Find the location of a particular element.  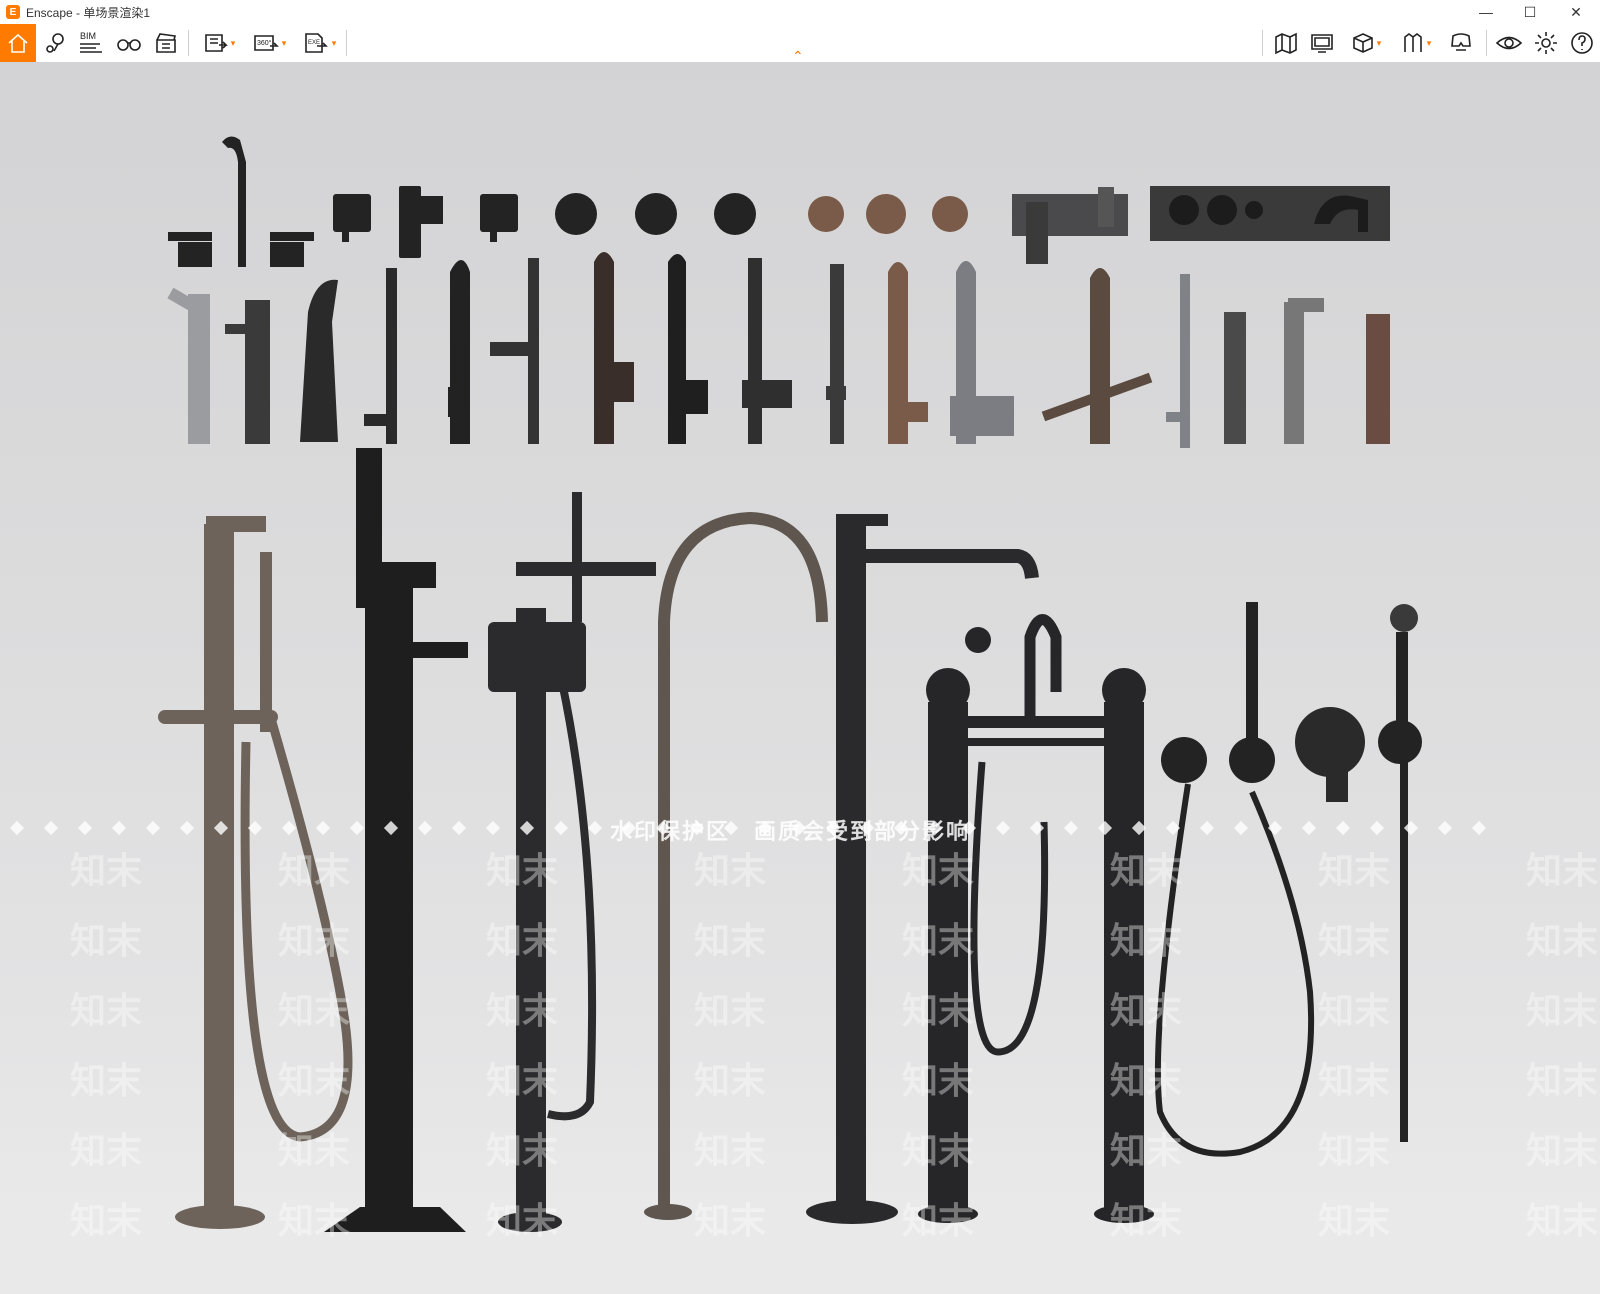

map-icon is located at coordinates (1286, 43).